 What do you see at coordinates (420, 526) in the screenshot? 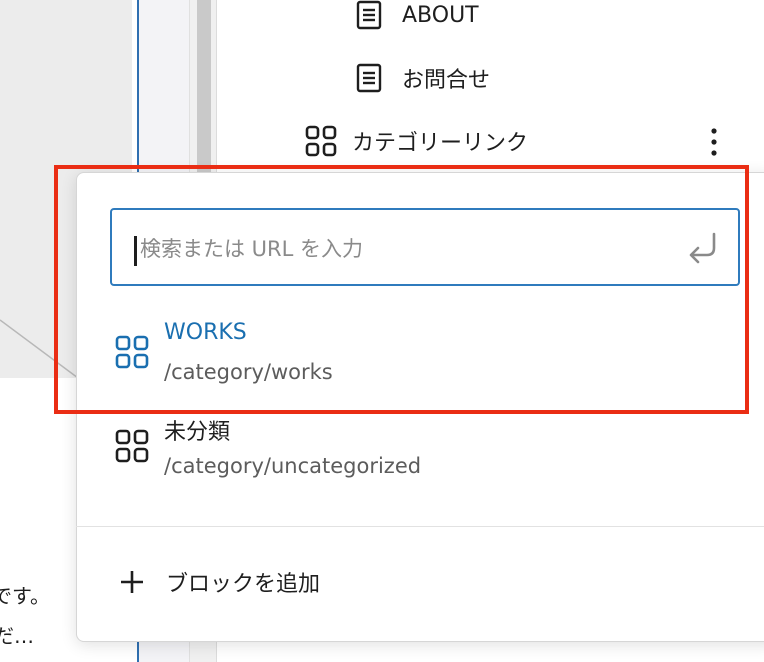
I see `popover-divider` at bounding box center [420, 526].